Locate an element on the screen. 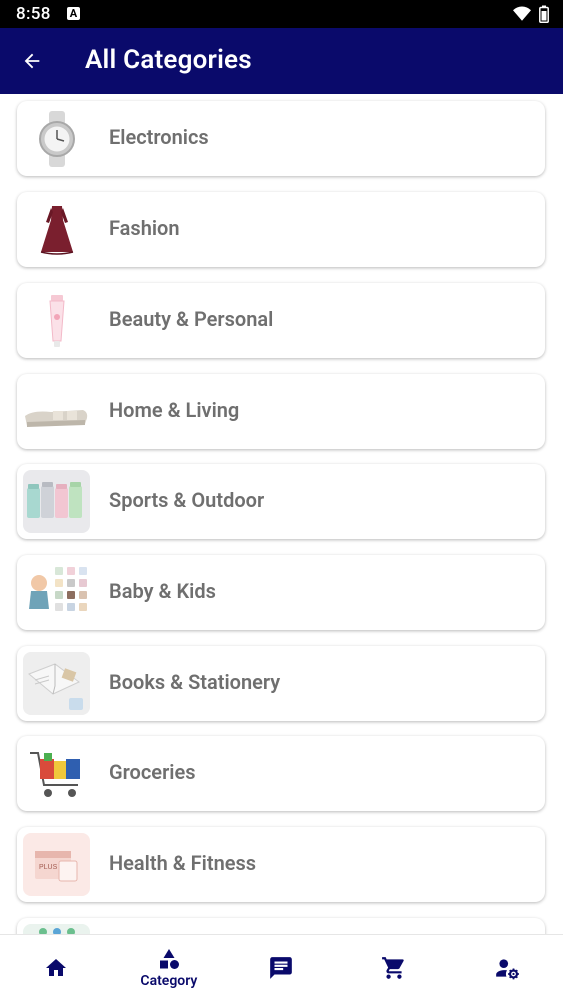 This screenshot has width=563, height=1001. category-card-health: PLUS Health & Fitness is located at coordinates (281, 864).